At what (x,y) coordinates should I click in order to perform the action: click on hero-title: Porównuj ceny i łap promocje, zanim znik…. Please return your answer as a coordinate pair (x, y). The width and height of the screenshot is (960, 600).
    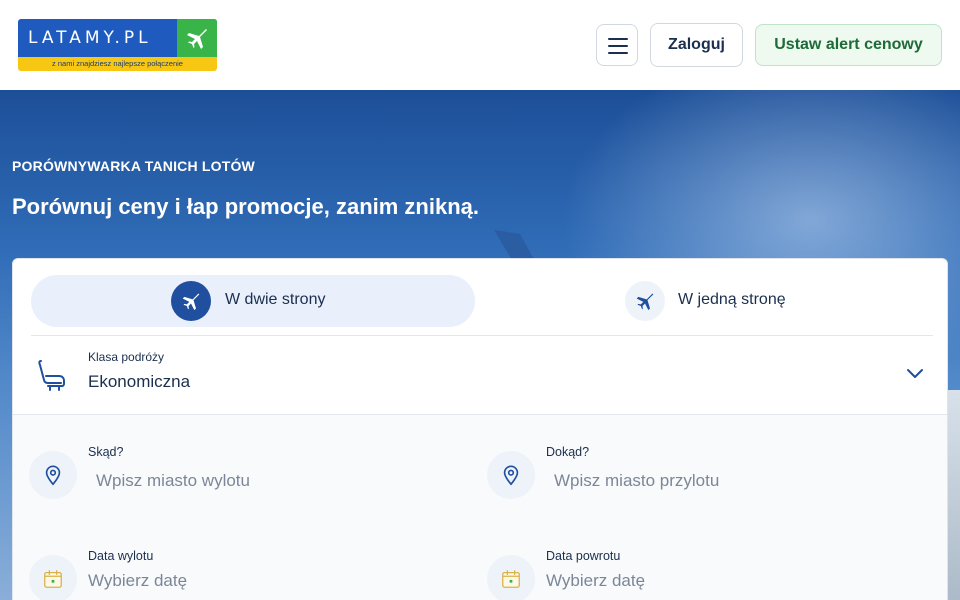
    Looking at the image, I should click on (245, 206).